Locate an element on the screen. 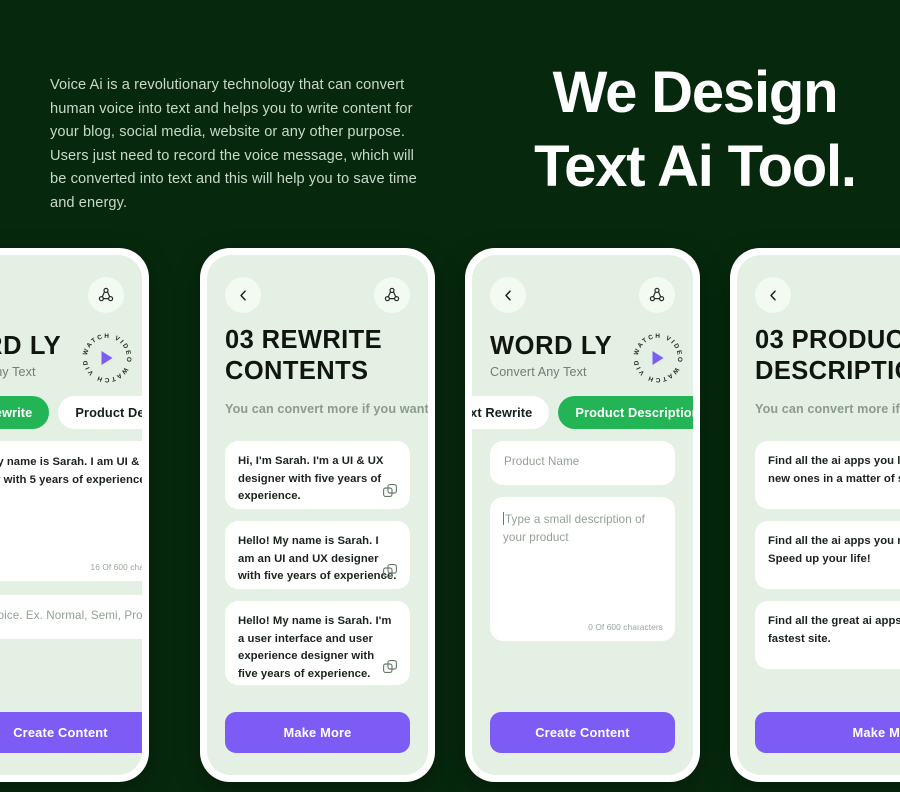  page-title-line-2-4: DESCRIPTION is located at coordinates (827, 371).